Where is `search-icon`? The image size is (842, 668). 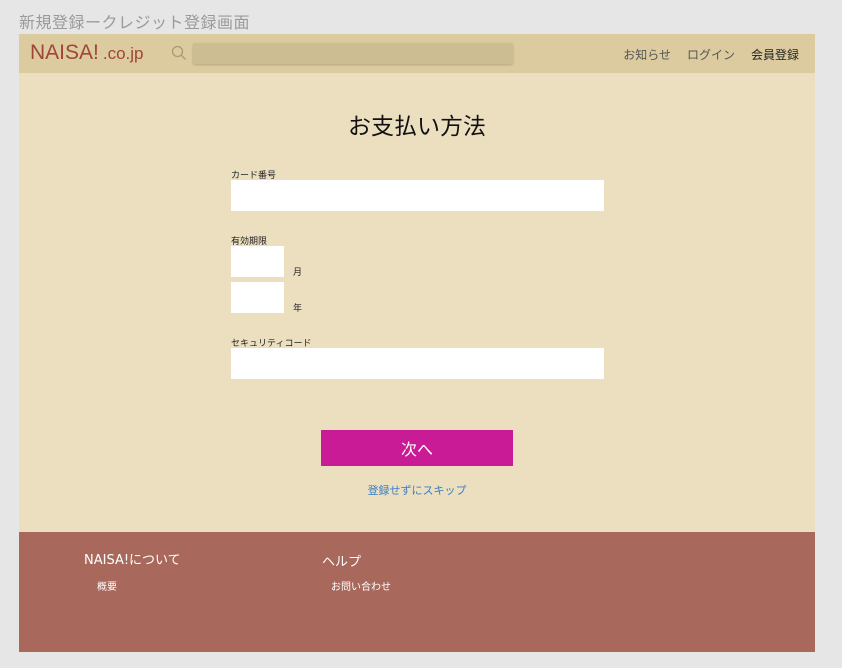 search-icon is located at coordinates (179, 53).